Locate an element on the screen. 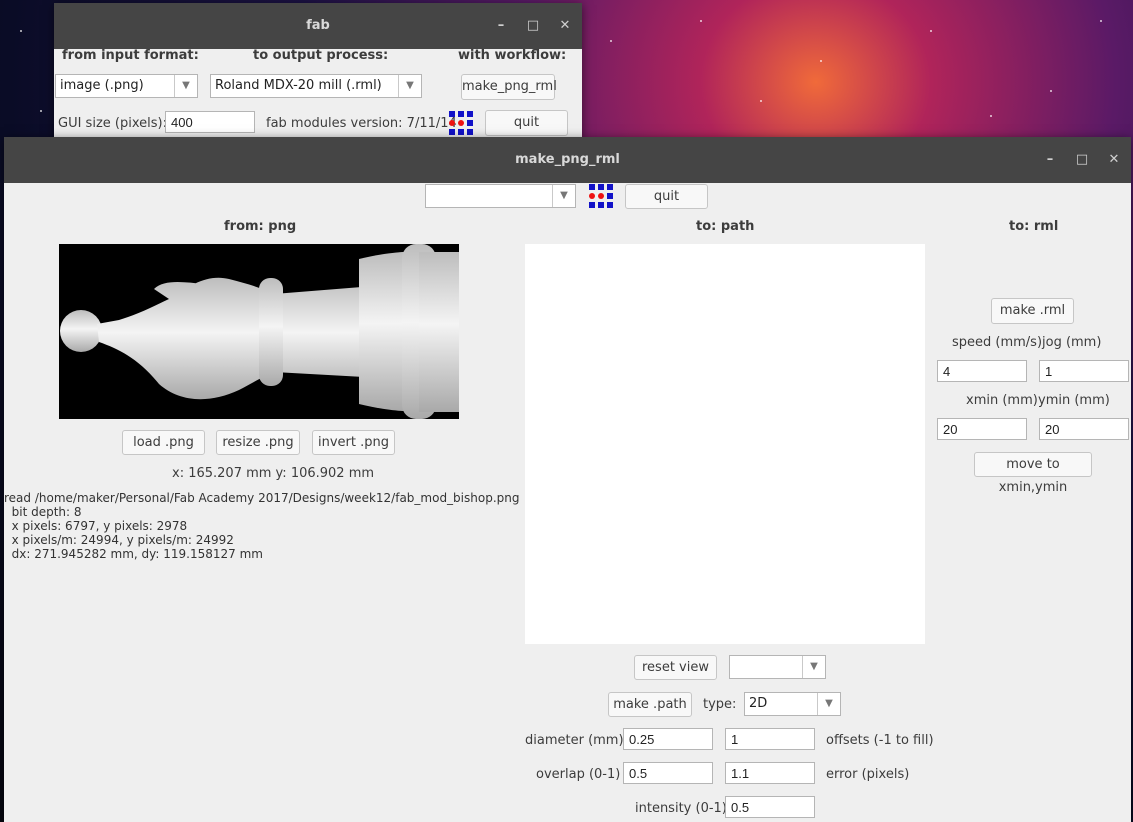  type-select: 2D ▼ is located at coordinates (792, 704).